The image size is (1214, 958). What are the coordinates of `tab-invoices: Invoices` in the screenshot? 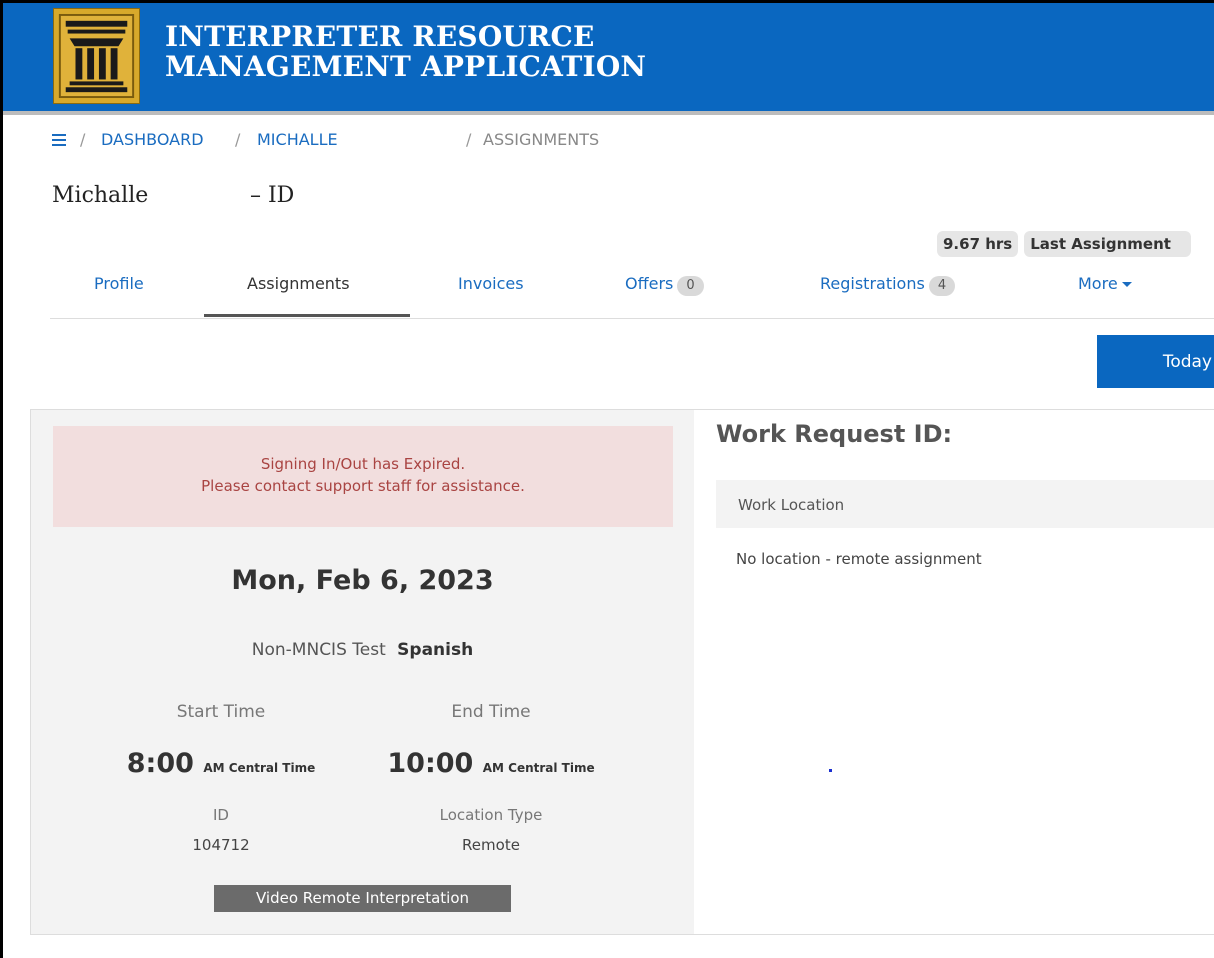 It's located at (491, 283).